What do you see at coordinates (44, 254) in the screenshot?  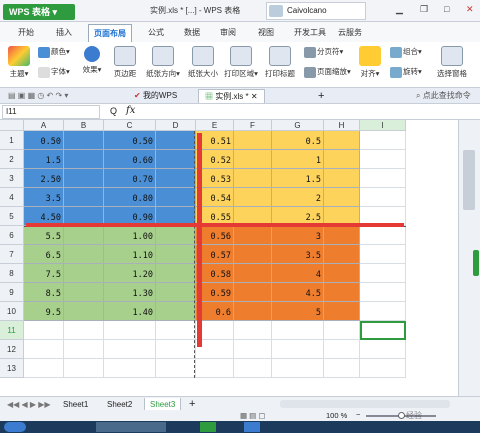 I see `cell-a7: 6.5` at bounding box center [44, 254].